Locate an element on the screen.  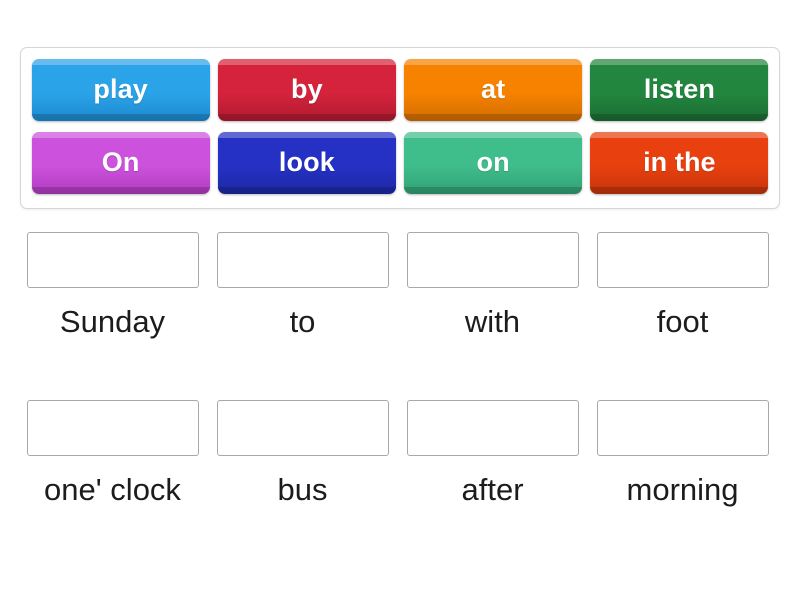
answer-cell-after: after is located at coordinates (492, 454).